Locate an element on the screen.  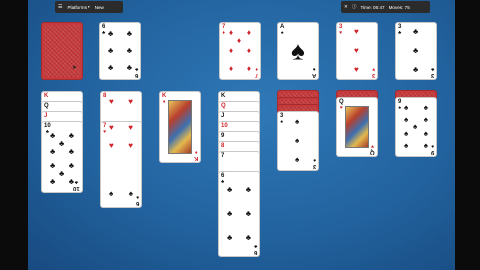
tableau-5-top-card: 3 ♠ ♠ ♠ ♠ 3 ♠ is located at coordinates (298, 141).